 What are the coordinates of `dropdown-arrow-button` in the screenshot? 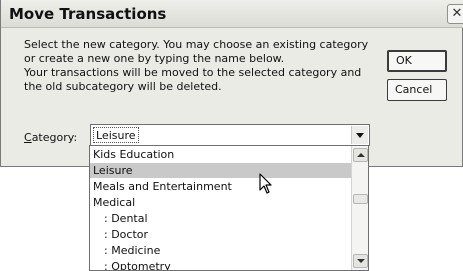 It's located at (359, 135).